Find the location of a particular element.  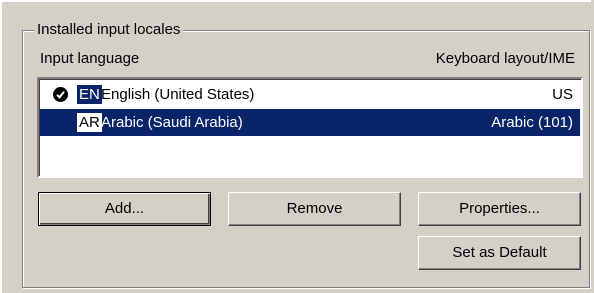

list-item-english: EN English (United States) US is located at coordinates (310, 94).